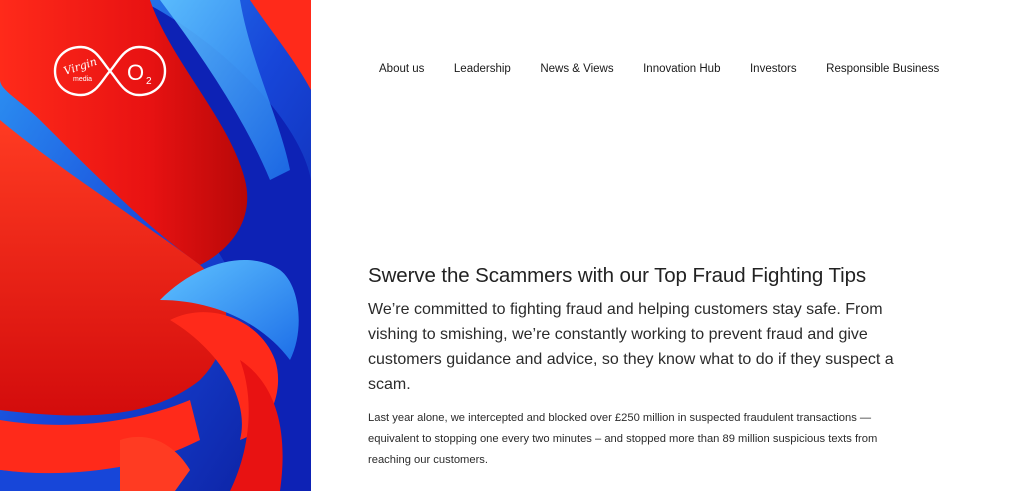 This screenshot has width=1024, height=491. Describe the element at coordinates (681, 69) in the screenshot. I see `nav-item-innovation-hub: Innovation Hub` at that location.